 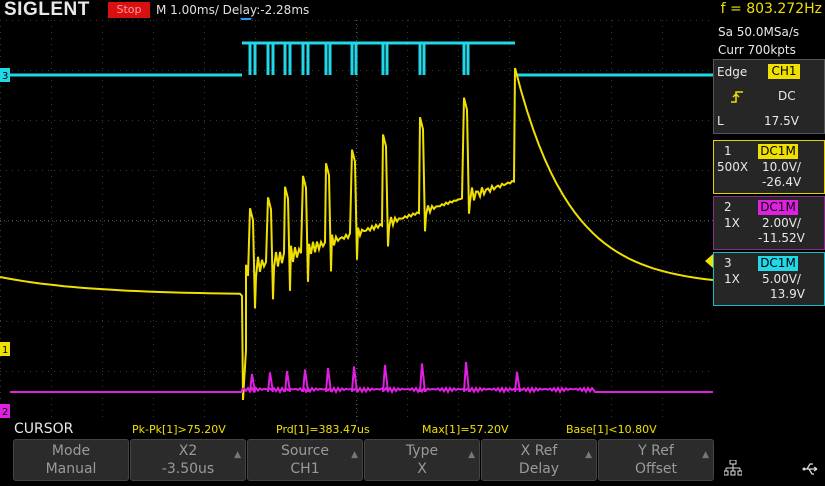 What do you see at coordinates (733, 167) in the screenshot?
I see `ch1-probe: 500X` at bounding box center [733, 167].